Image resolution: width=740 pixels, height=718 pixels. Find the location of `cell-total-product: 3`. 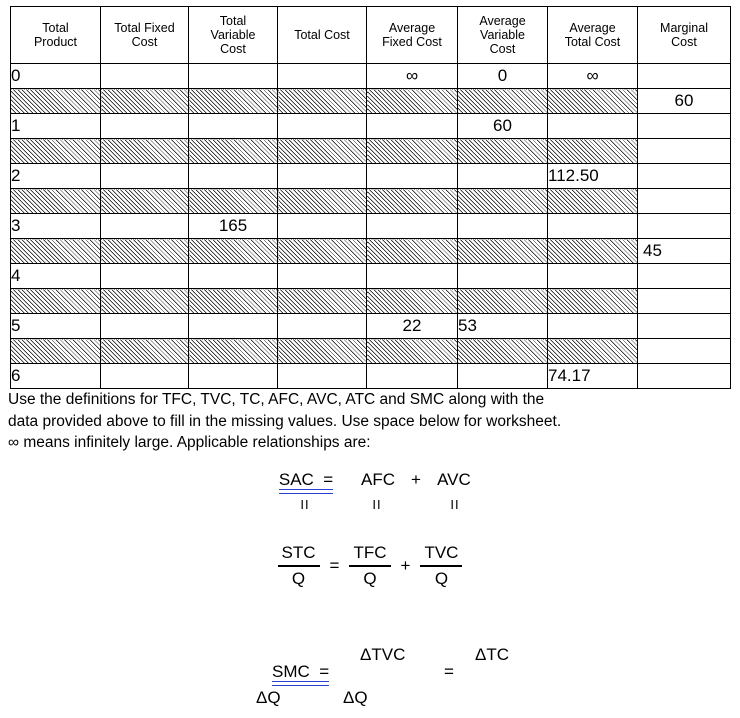

cell-total-product: 3 is located at coordinates (55, 226).